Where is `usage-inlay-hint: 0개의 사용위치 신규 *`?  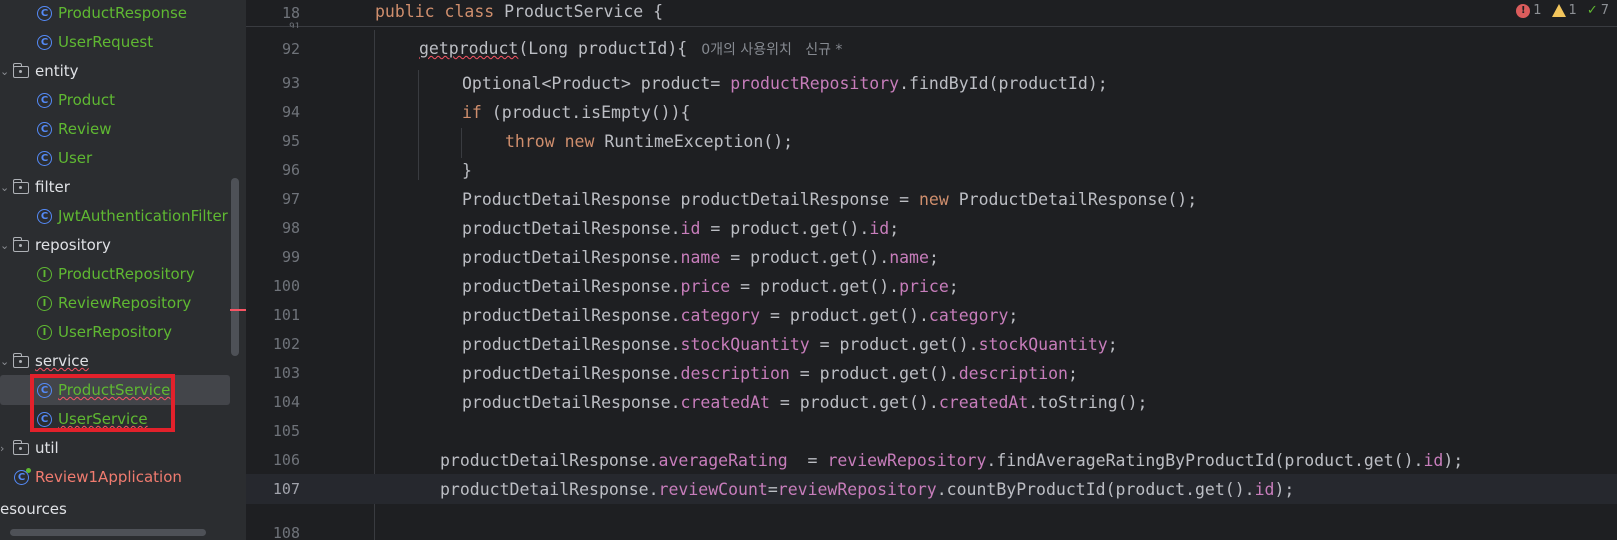 usage-inlay-hint: 0개의 사용위치 신규 * is located at coordinates (771, 50).